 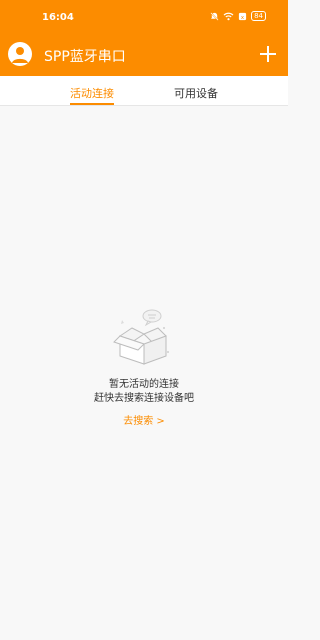 I want to click on tab-bar: 活动连接 可用设备, so click(x=144, y=91).